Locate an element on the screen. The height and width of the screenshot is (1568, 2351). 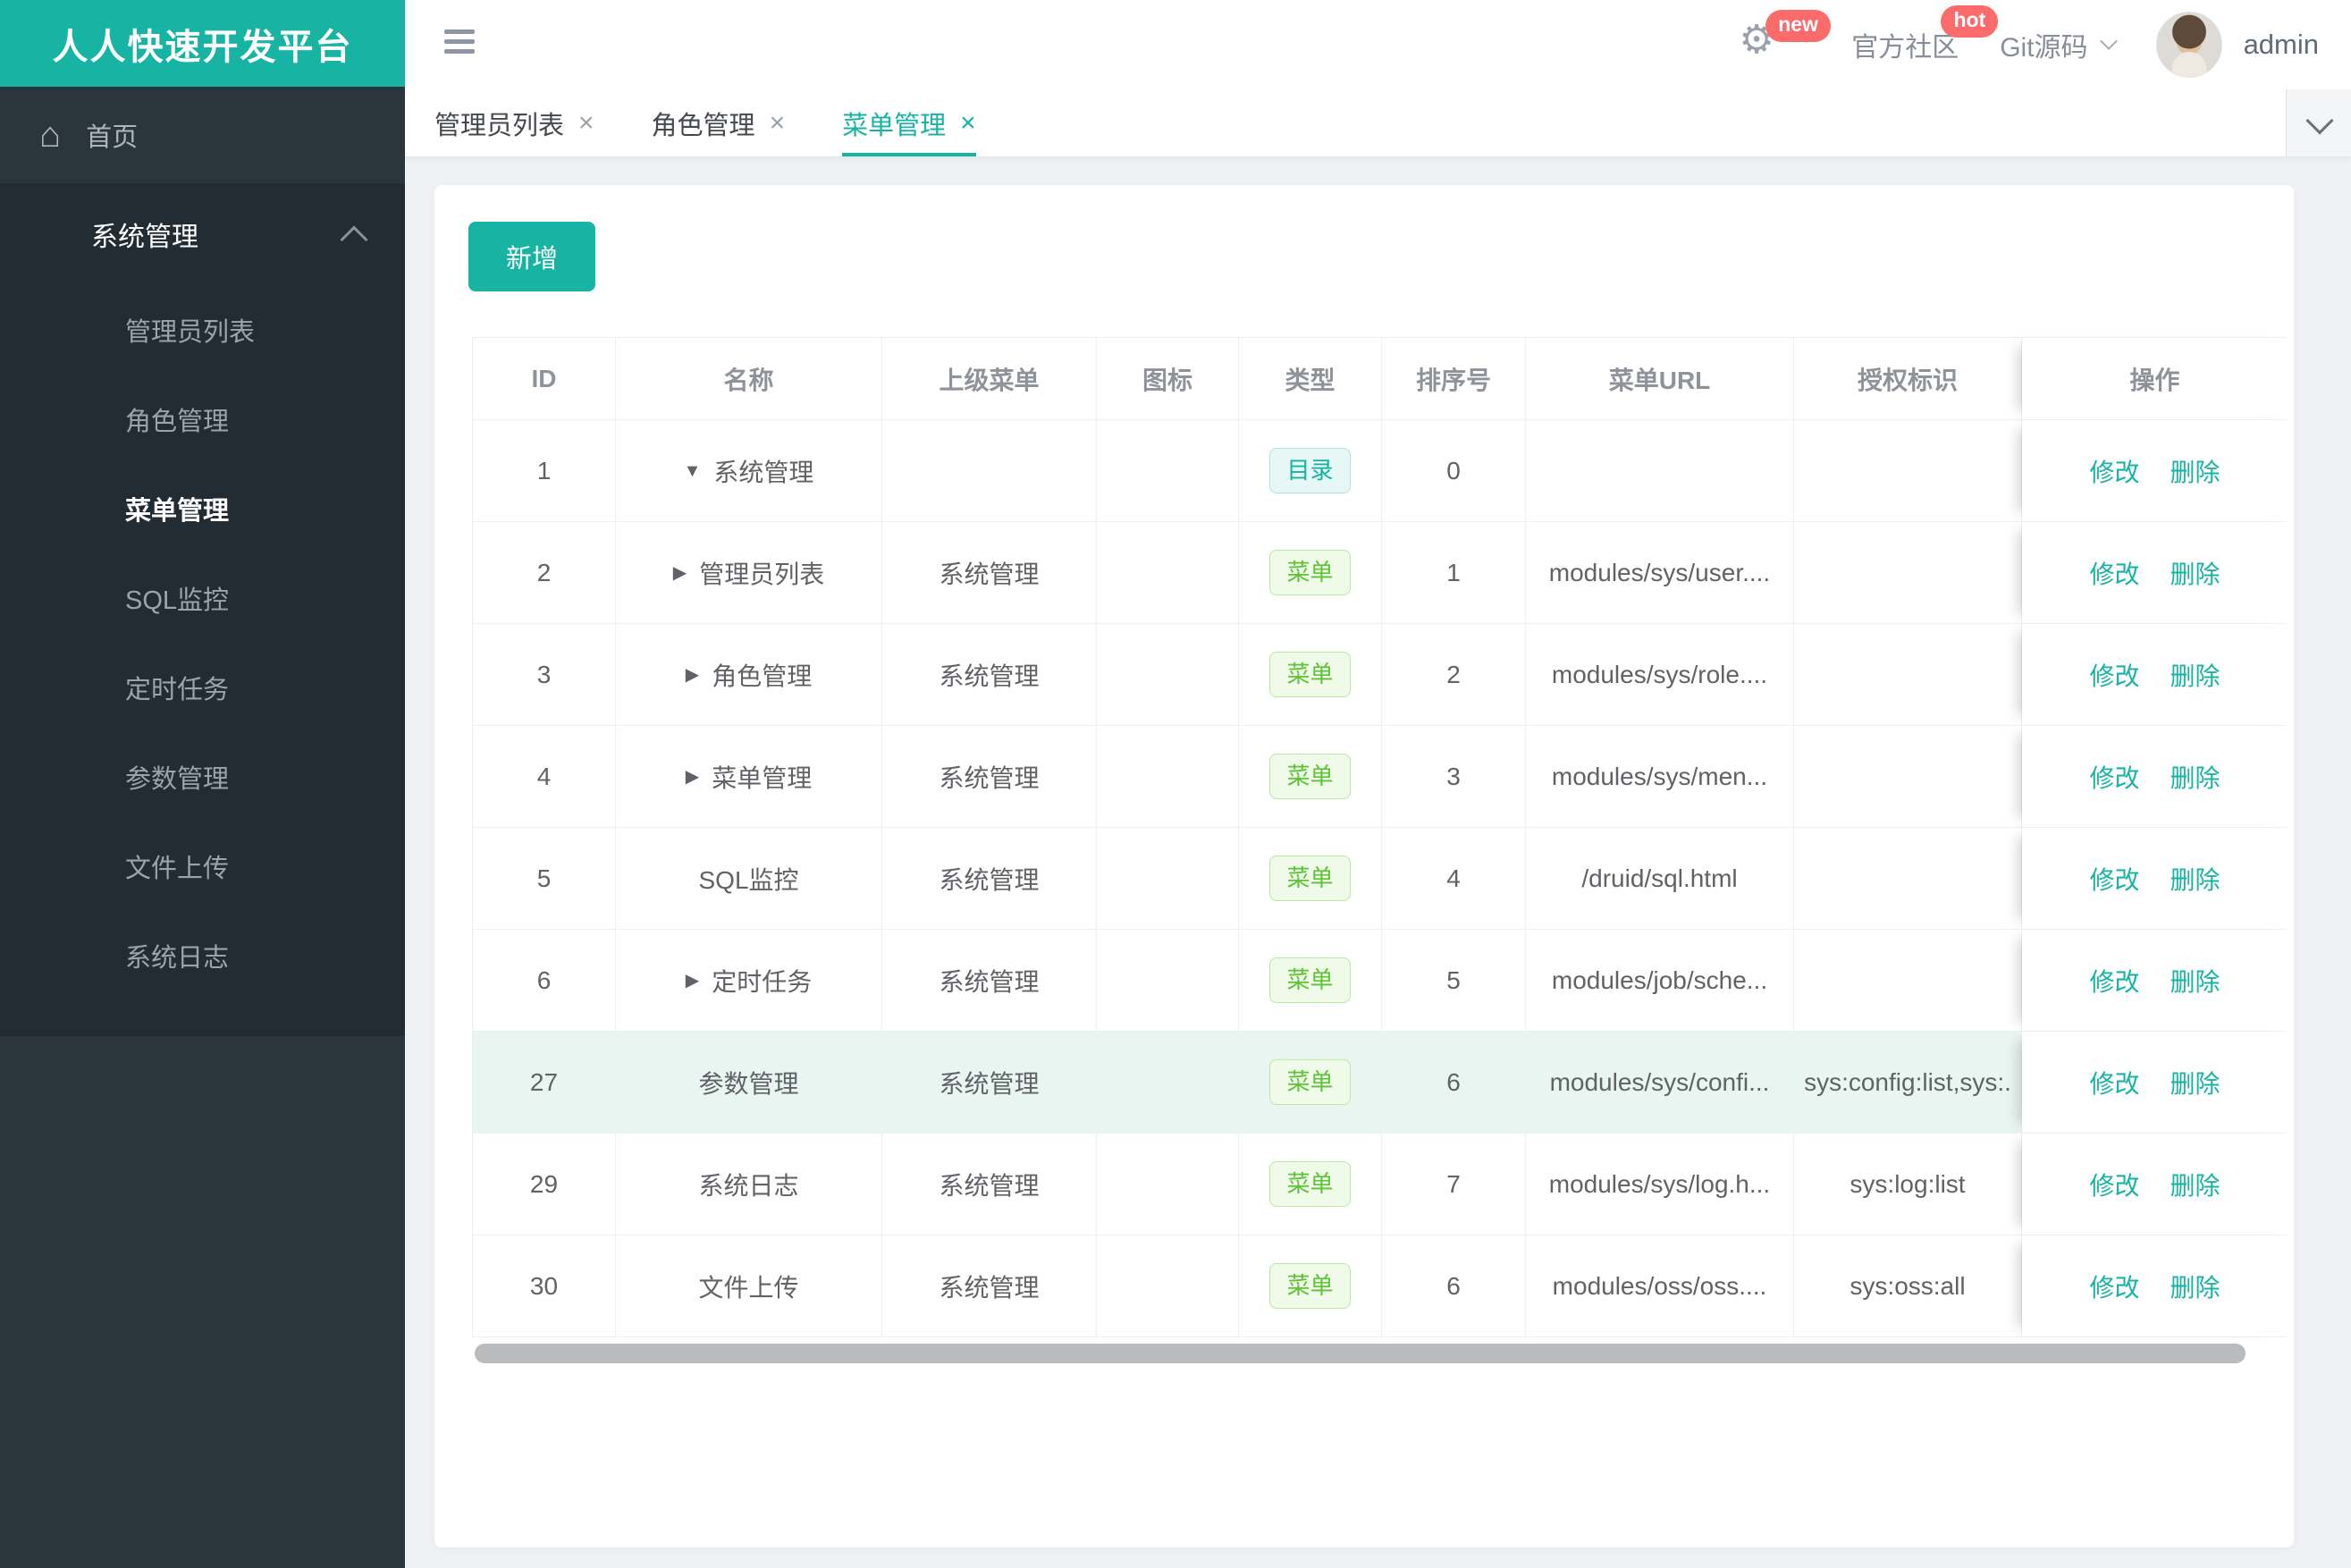
hamburger-menu-icon is located at coordinates (460, 43).